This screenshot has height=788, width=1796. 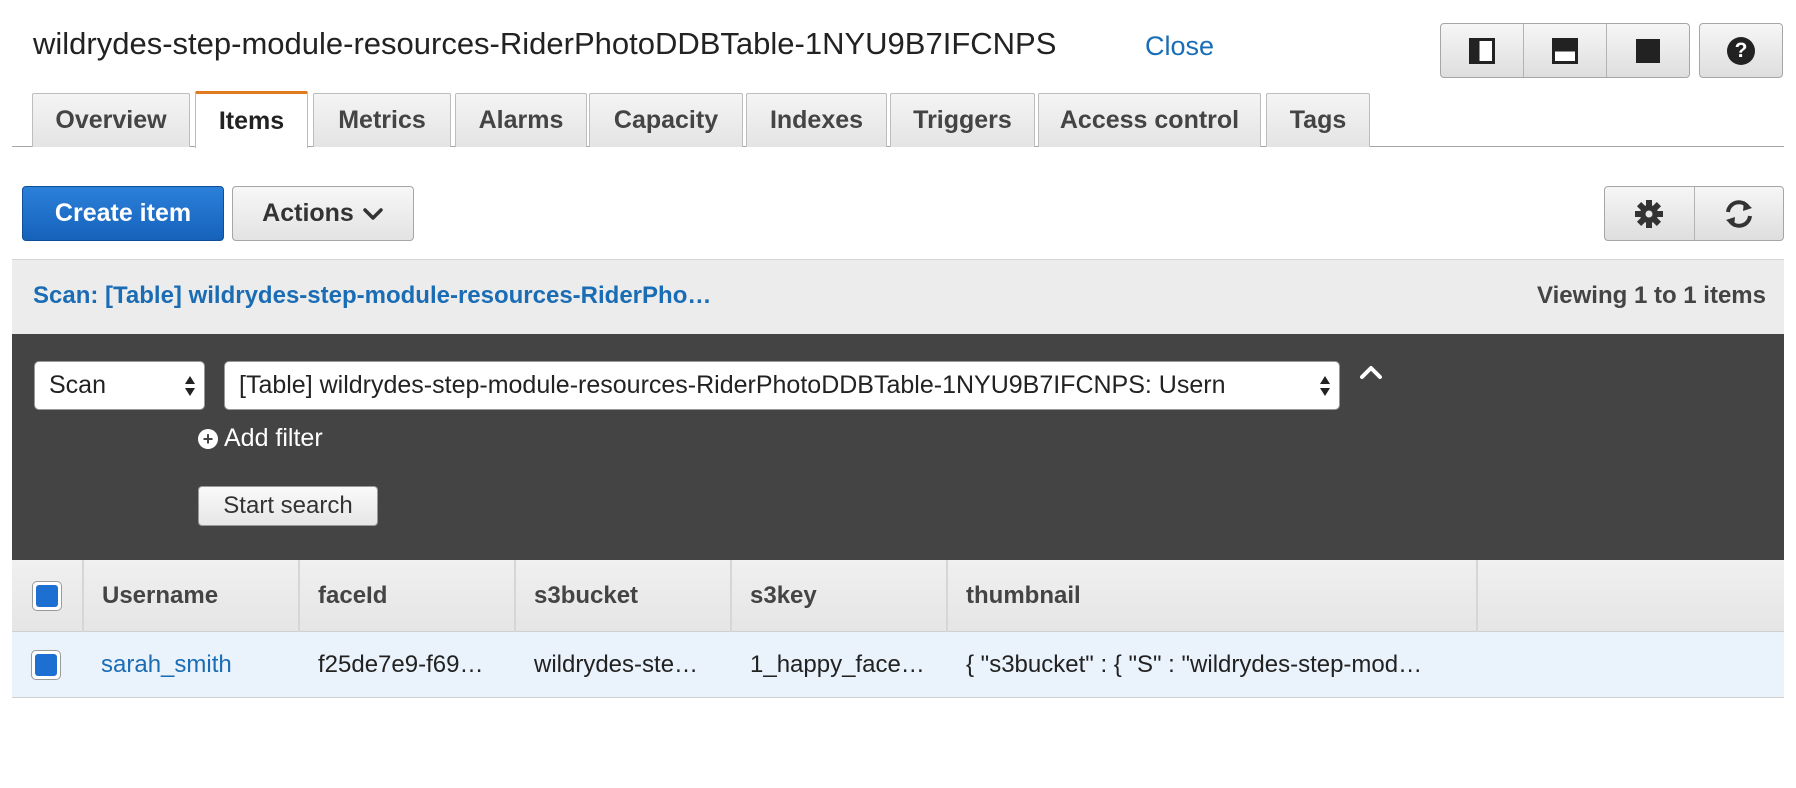 I want to click on create-item-button: Create item, so click(x=123, y=213).